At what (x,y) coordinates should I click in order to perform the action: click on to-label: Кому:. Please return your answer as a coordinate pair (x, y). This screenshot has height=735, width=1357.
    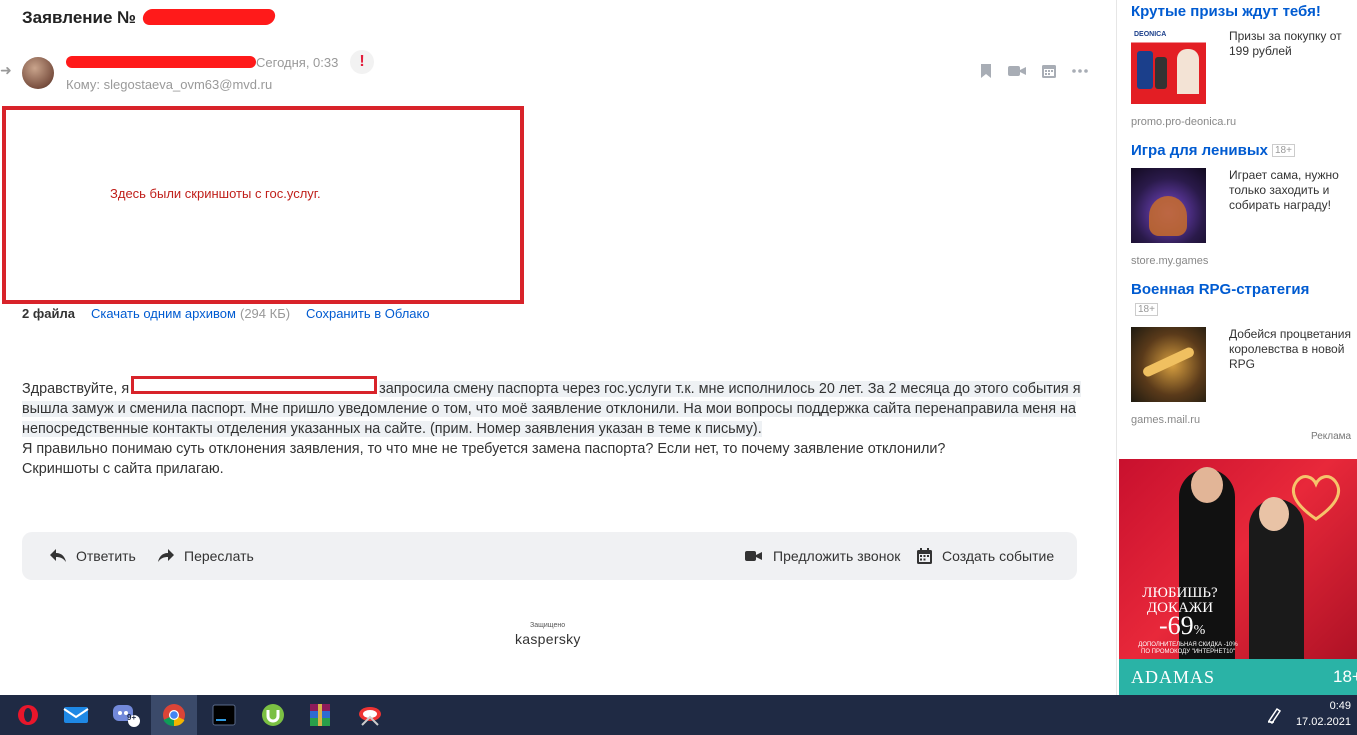
    Looking at the image, I should click on (83, 84).